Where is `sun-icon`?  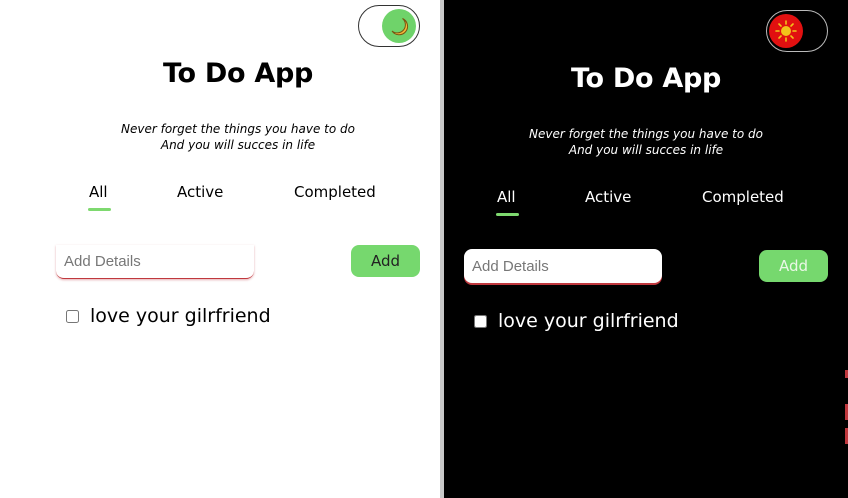 sun-icon is located at coordinates (786, 31).